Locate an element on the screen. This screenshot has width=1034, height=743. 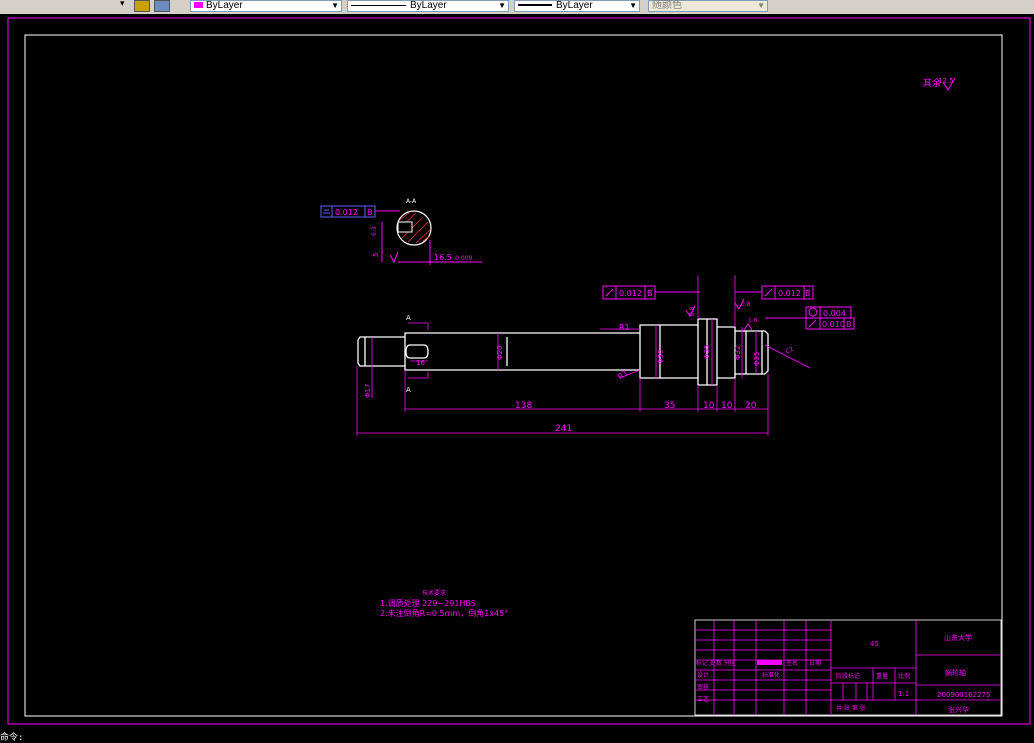
layer-previous-icon is located at coordinates (162, 6).